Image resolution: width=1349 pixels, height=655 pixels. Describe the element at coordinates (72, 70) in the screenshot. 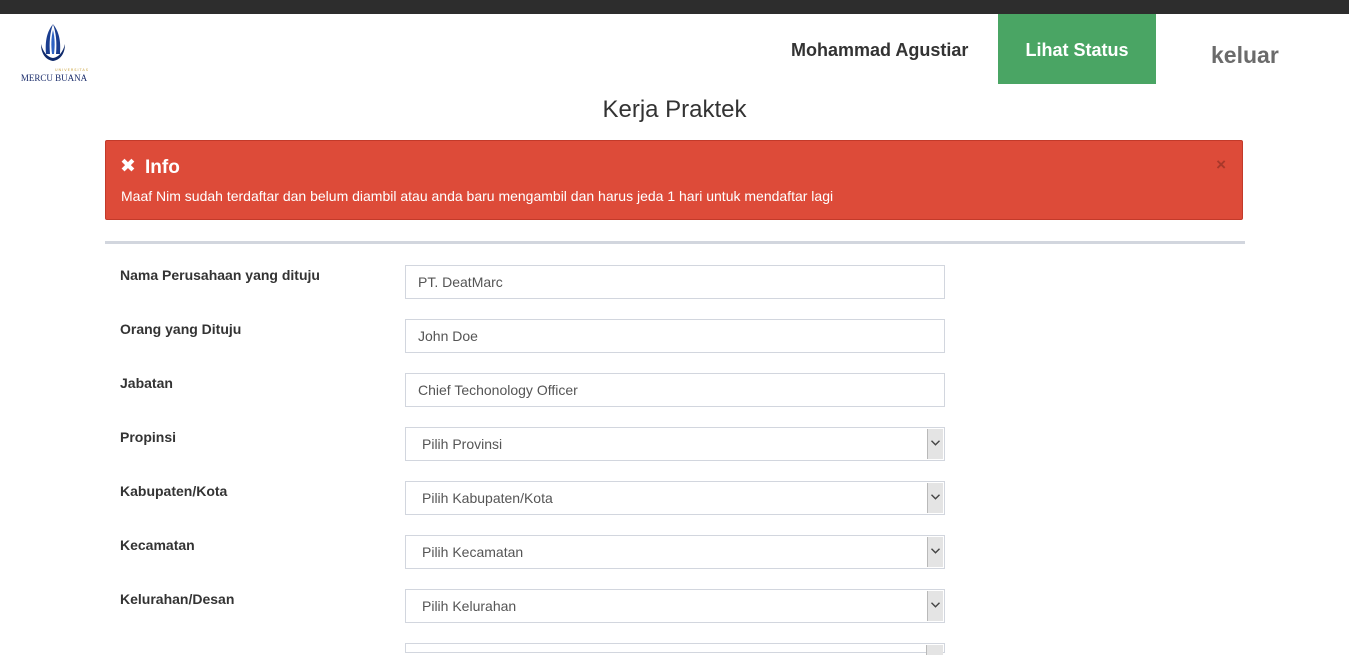

I see `logo-subtext: UNIVERSITAS` at that location.